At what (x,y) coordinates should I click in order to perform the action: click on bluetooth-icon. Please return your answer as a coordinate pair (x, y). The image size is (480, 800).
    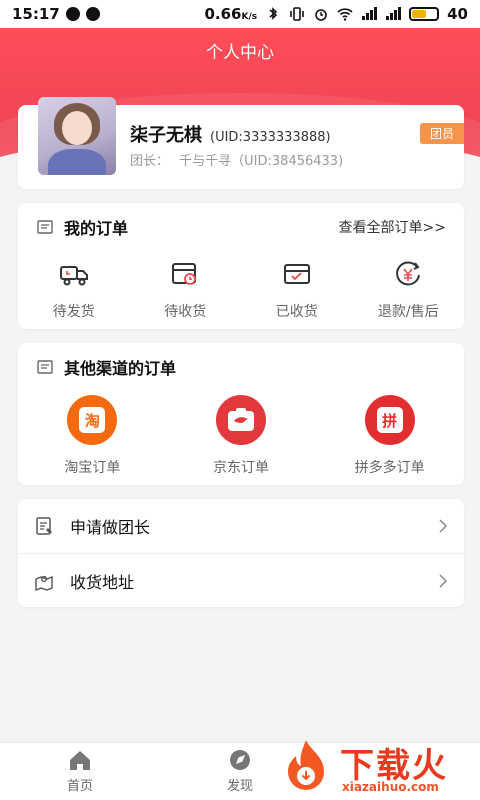
    Looking at the image, I should click on (273, 13).